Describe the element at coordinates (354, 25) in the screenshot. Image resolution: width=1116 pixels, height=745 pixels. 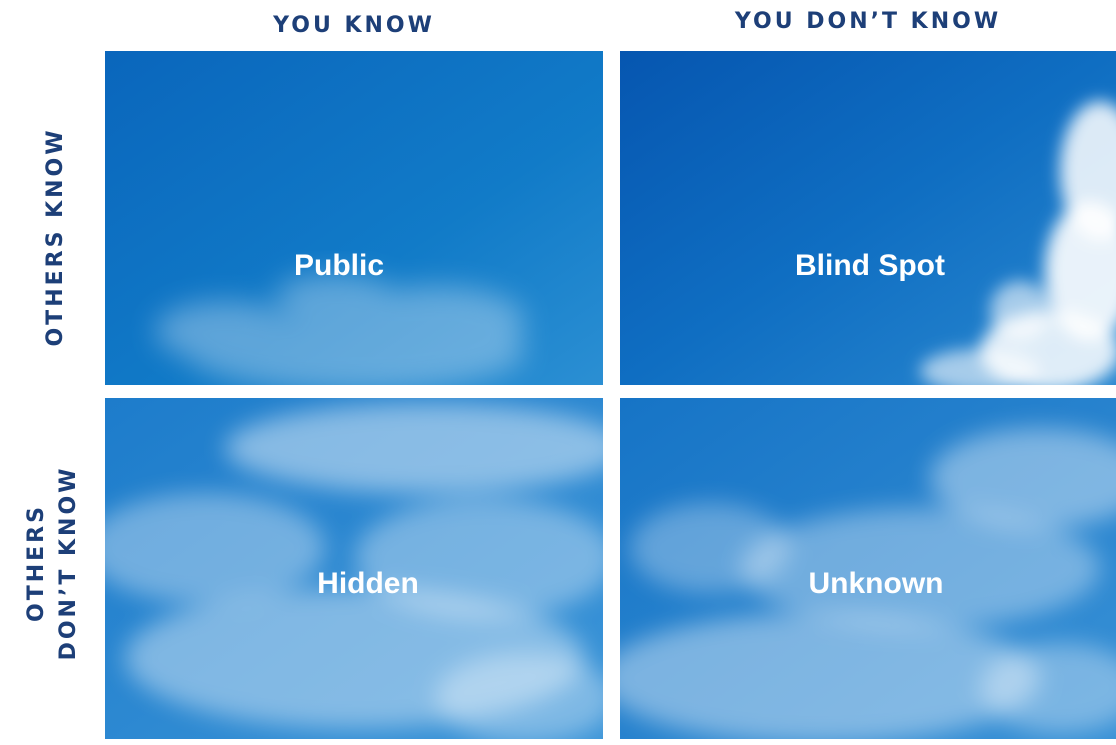
I see `column-header-you-know: YOU KNOW` at that location.